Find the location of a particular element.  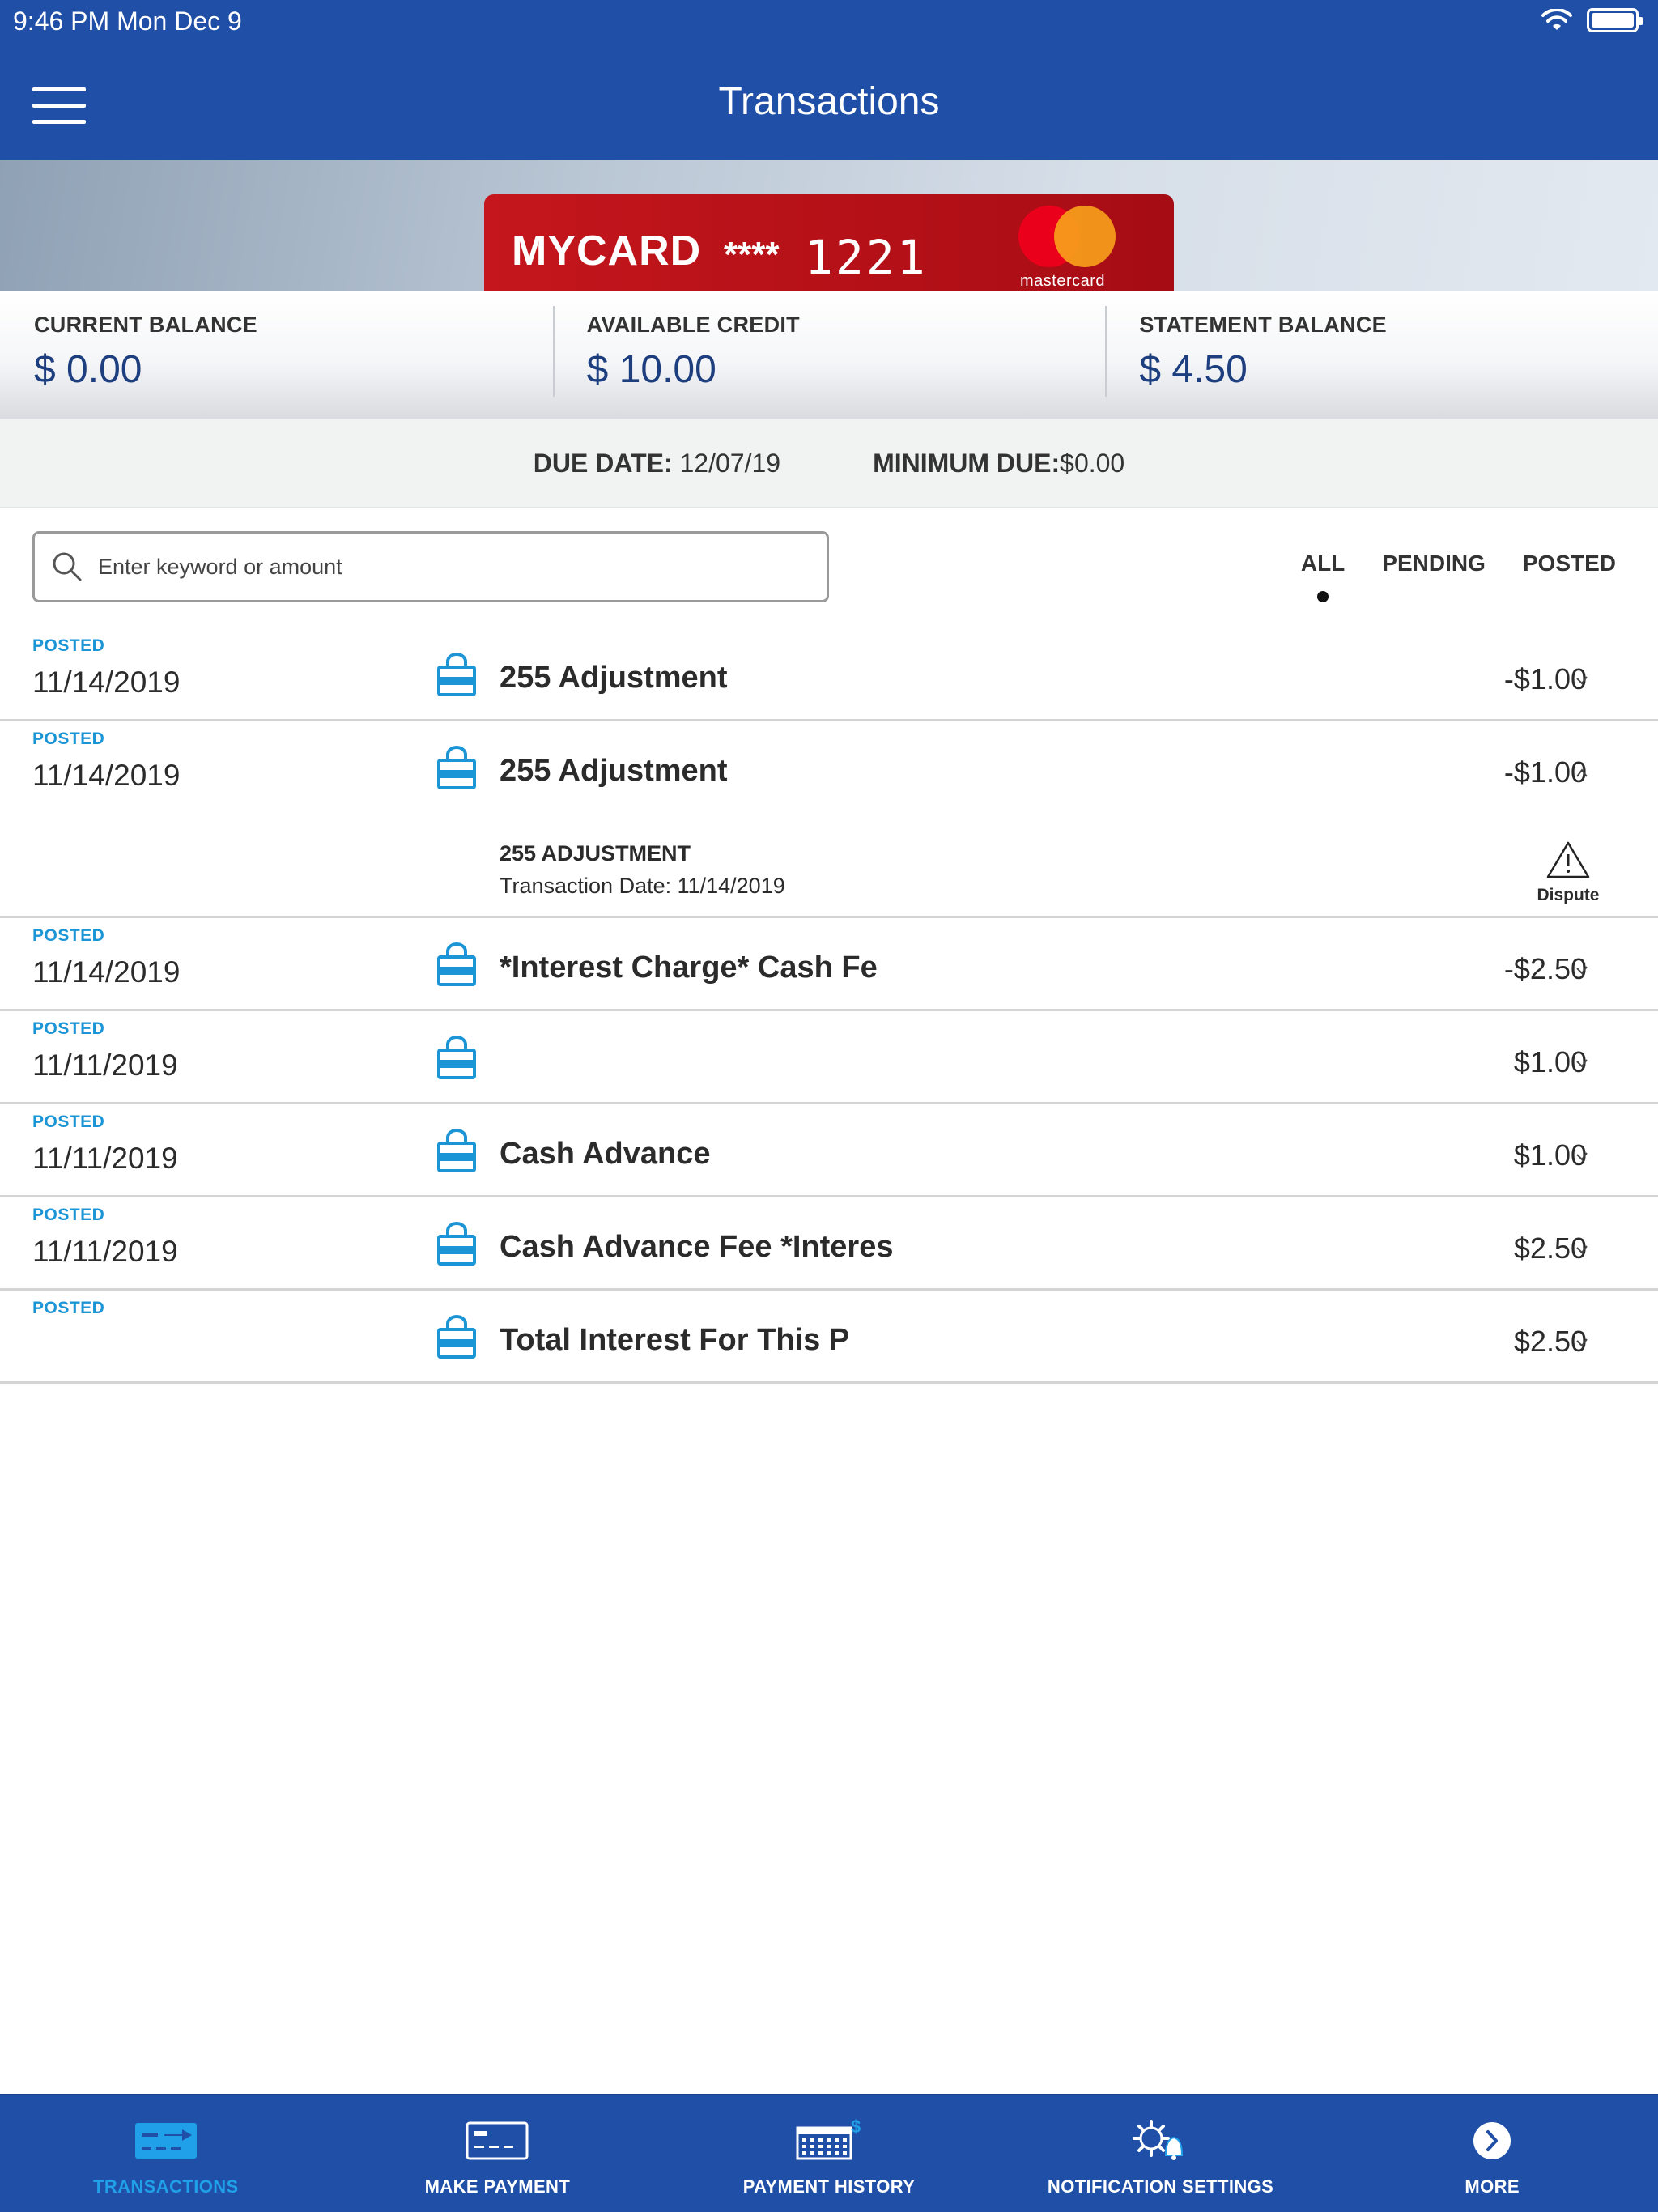

transaction-name: *Interest Charge* Cash Fe is located at coordinates (689, 968).